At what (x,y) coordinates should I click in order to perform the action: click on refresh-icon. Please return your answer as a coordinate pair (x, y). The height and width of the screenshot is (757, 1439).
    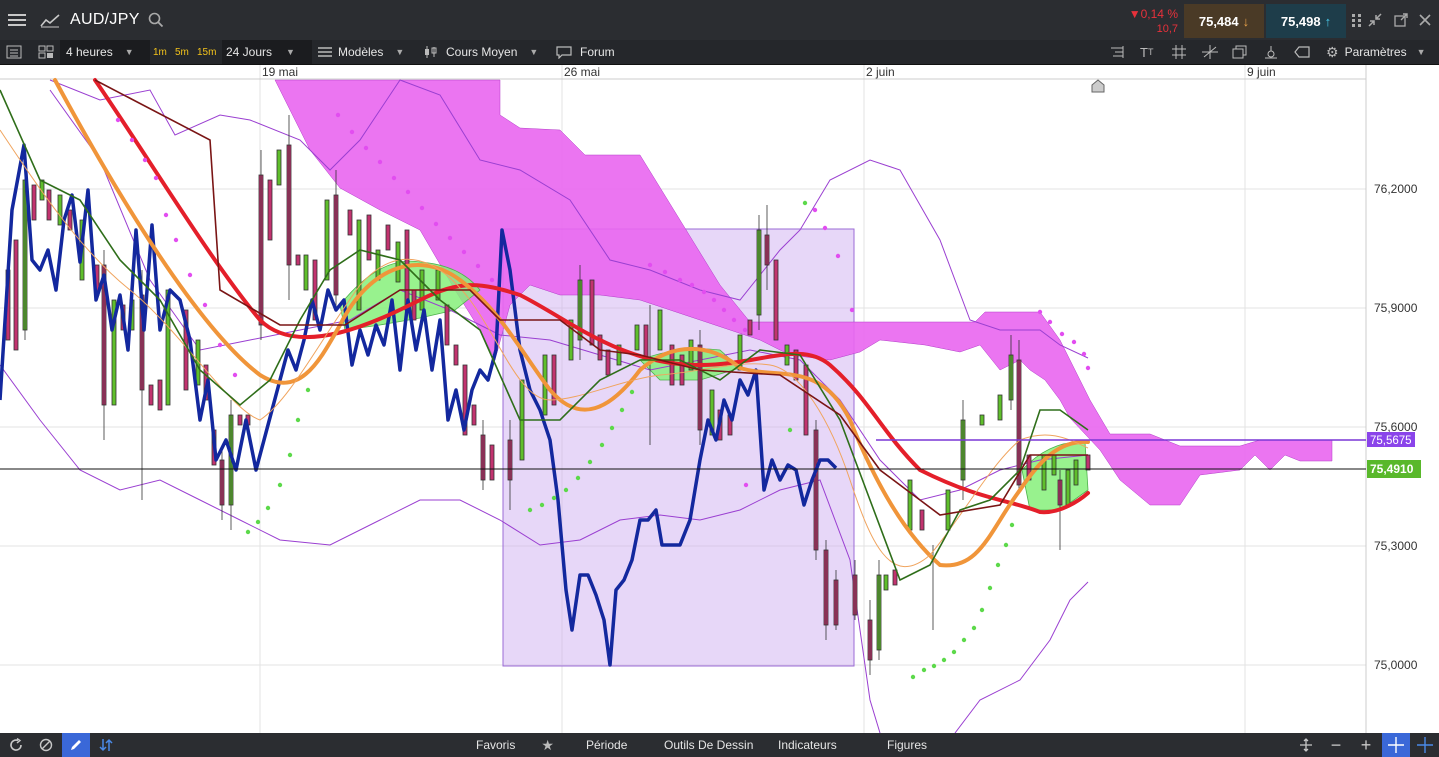
    Looking at the image, I should click on (16, 745).